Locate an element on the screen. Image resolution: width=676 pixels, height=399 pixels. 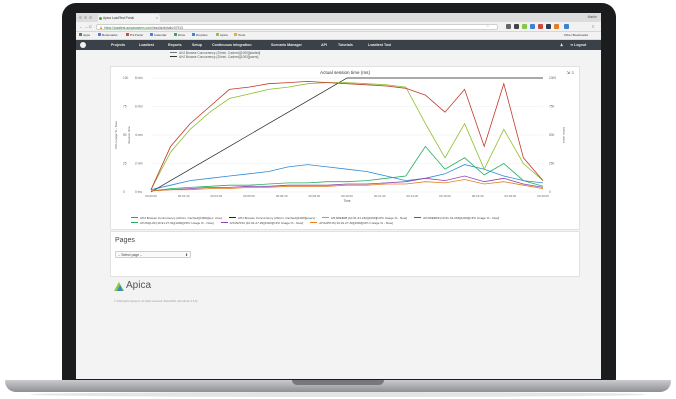
tab-close-icon: × is located at coordinates (157, 18).